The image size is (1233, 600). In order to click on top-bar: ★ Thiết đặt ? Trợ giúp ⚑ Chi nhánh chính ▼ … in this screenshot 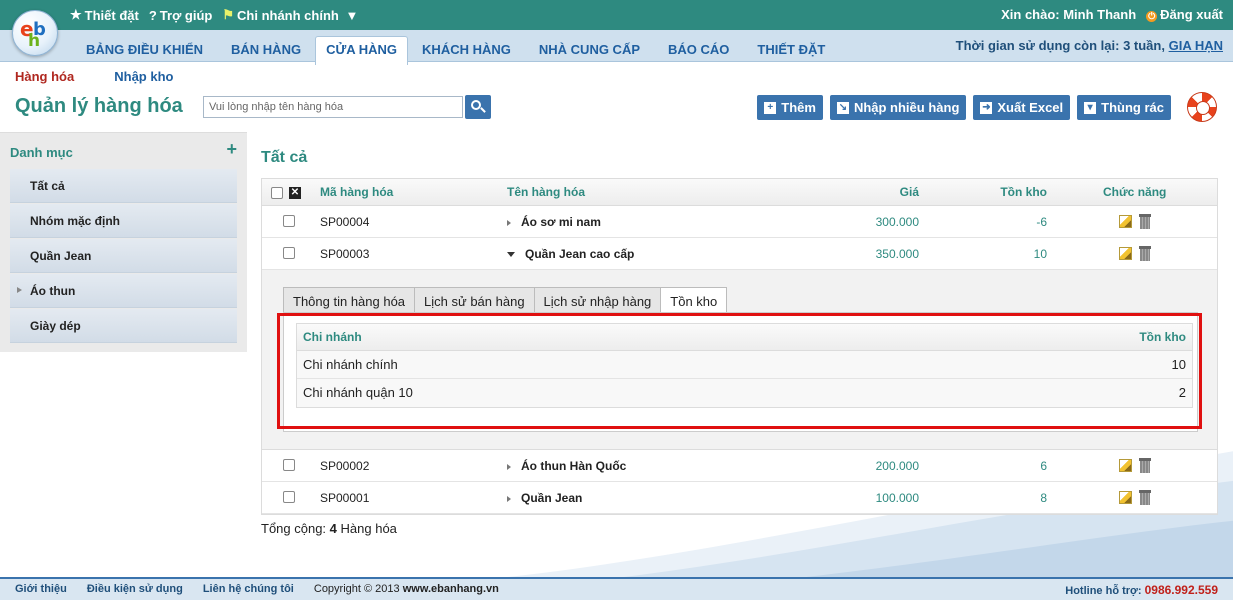, I will do `click(616, 15)`.